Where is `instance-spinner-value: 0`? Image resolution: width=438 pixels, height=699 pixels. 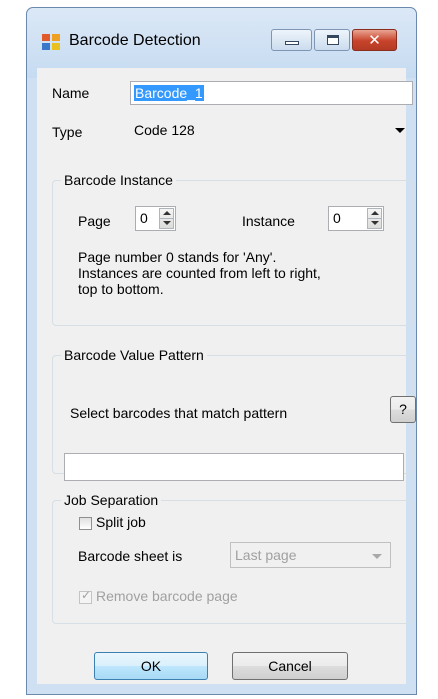 instance-spinner-value: 0 is located at coordinates (337, 218).